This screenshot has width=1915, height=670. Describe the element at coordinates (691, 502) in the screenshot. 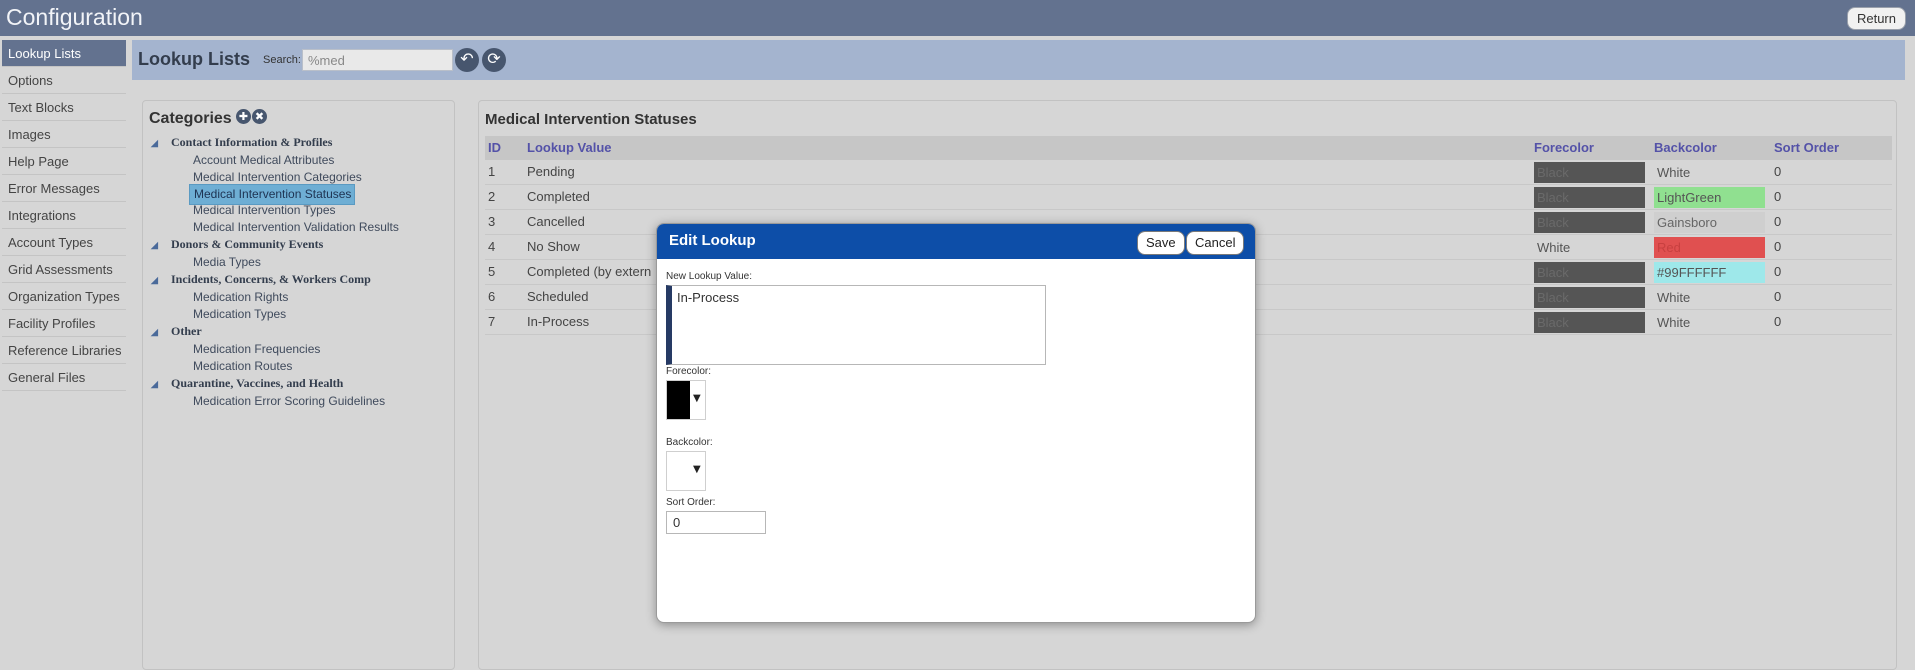

I see `sort-order-label: Sort Order:` at that location.